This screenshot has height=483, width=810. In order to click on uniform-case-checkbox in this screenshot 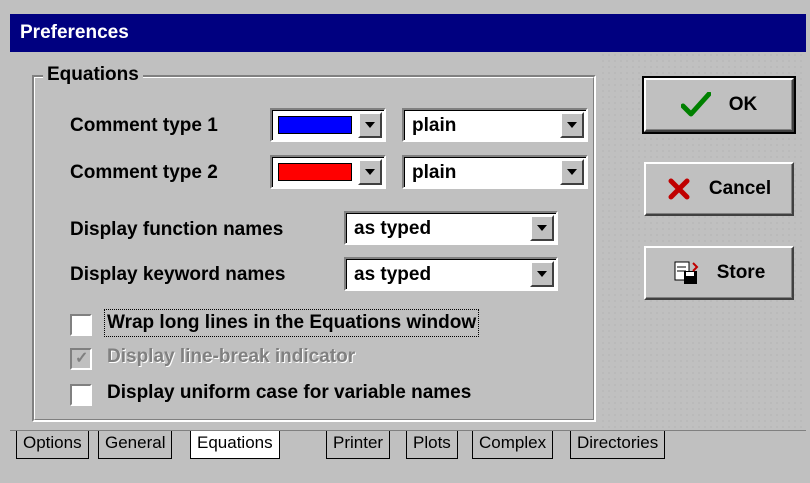, I will do `click(81, 395)`.